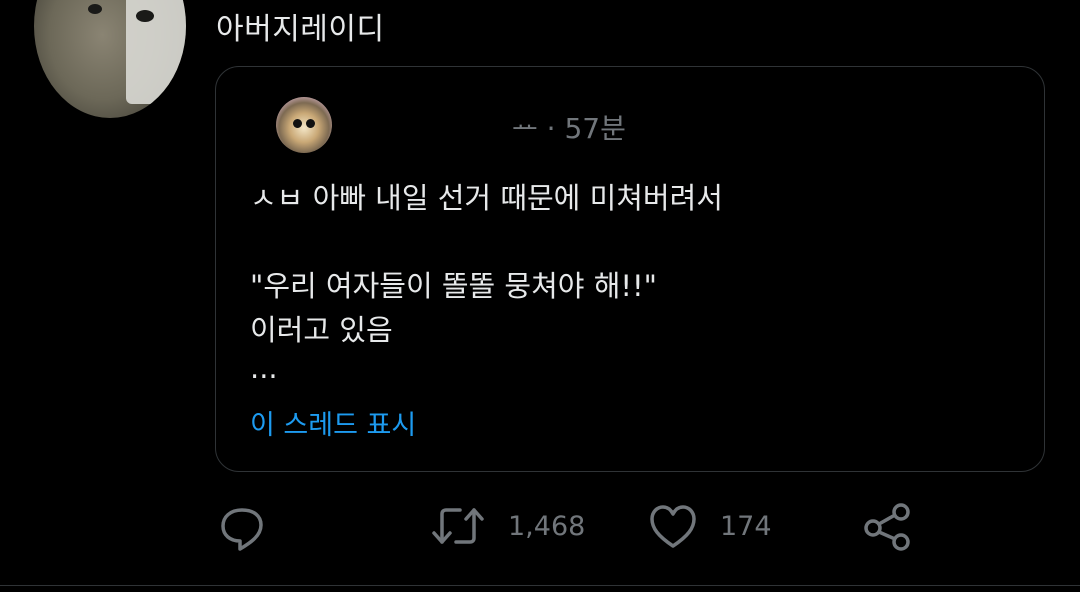 The width and height of the screenshot is (1080, 592). I want to click on avatar-highlight, so click(156, 52).